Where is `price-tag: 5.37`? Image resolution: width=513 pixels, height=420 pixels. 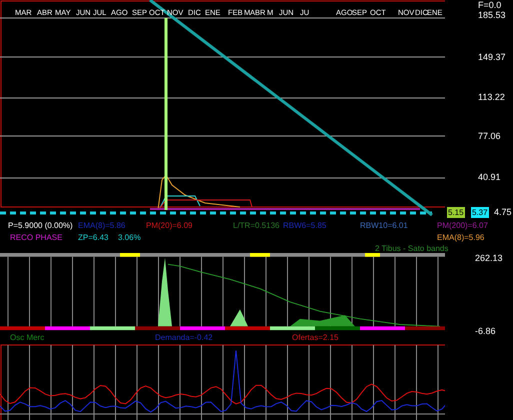 price-tag: 5.37 is located at coordinates (480, 212).